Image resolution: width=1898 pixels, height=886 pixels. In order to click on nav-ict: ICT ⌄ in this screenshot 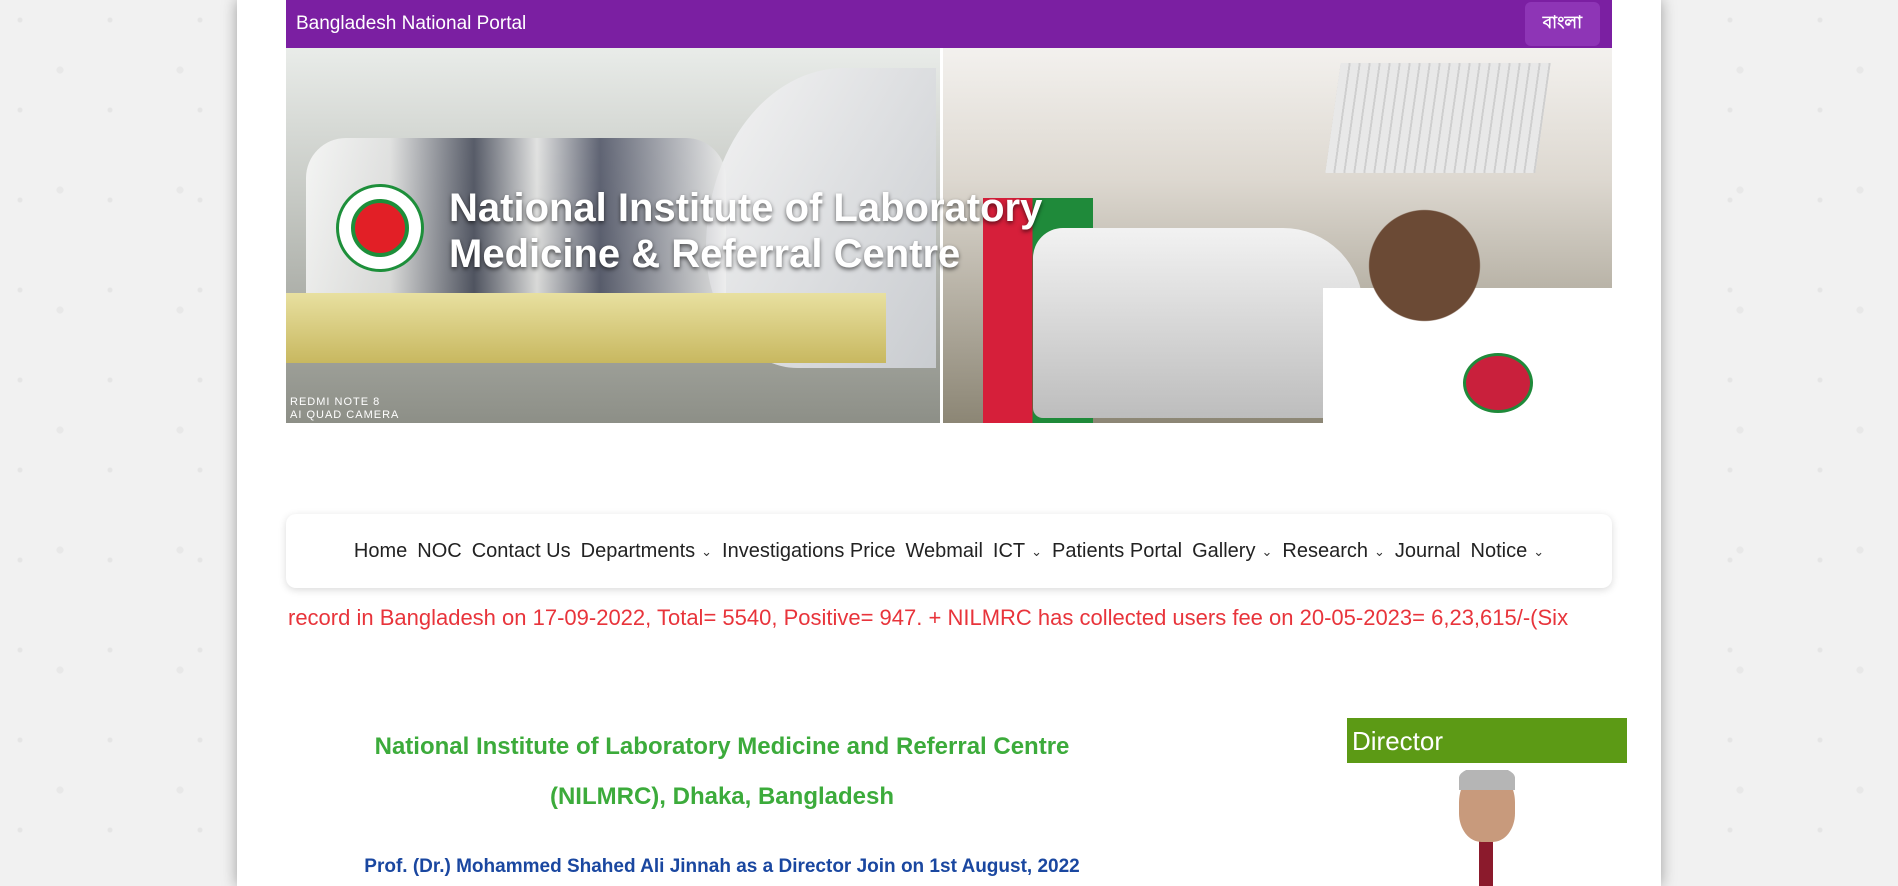, I will do `click(1017, 551)`.